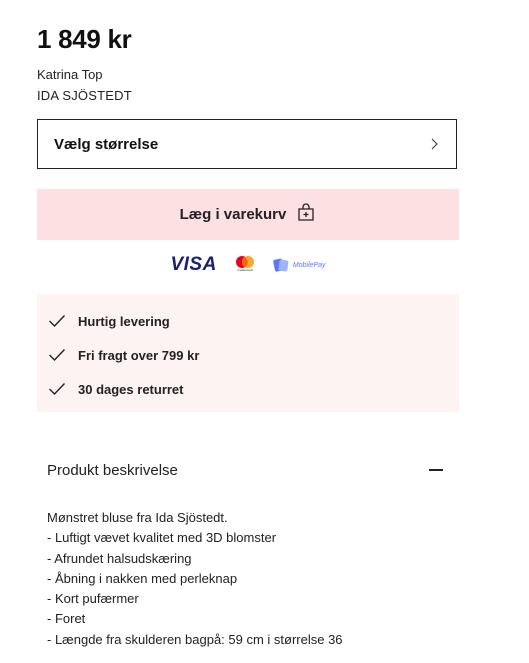 Image resolution: width=529 pixels, height=663 pixels. Describe the element at coordinates (193, 264) in the screenshot. I see `visa-logo: VISA` at that location.